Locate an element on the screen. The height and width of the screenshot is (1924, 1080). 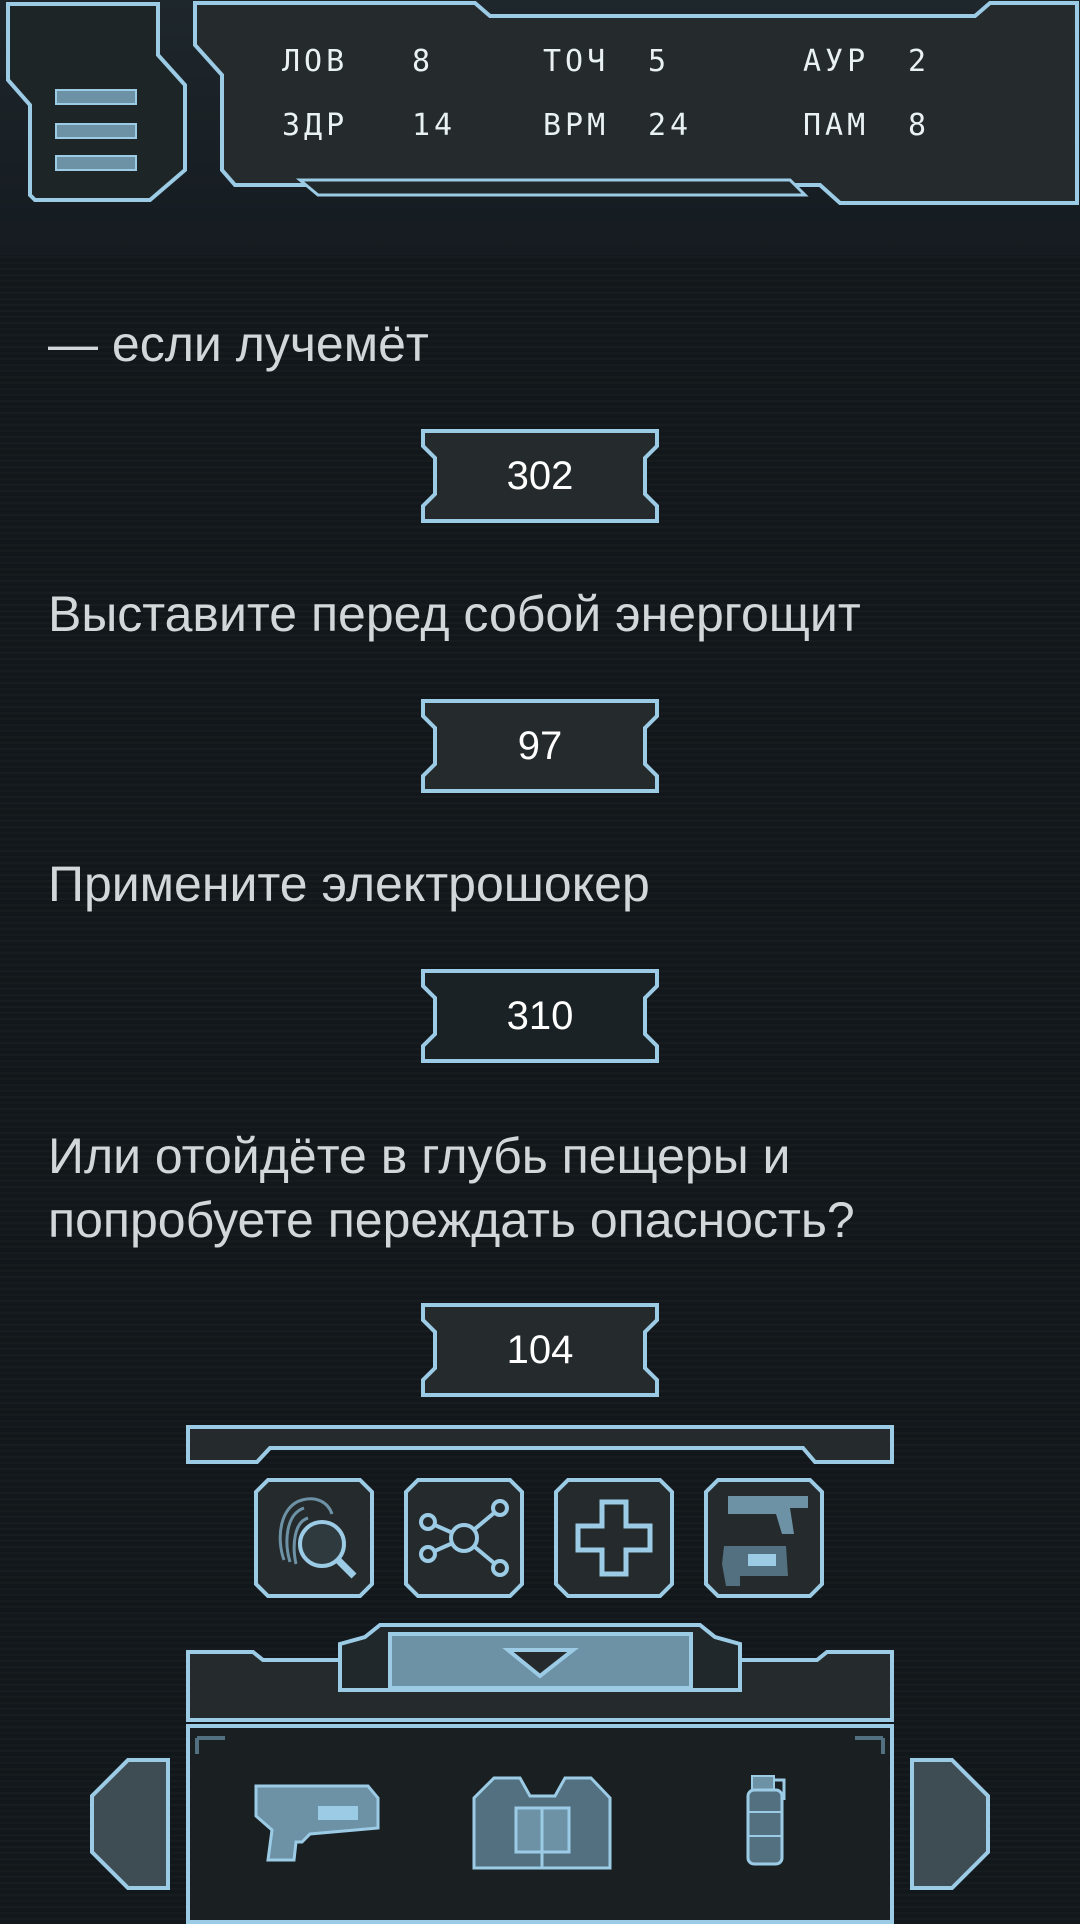
choice-label: 302 is located at coordinates (540, 475).